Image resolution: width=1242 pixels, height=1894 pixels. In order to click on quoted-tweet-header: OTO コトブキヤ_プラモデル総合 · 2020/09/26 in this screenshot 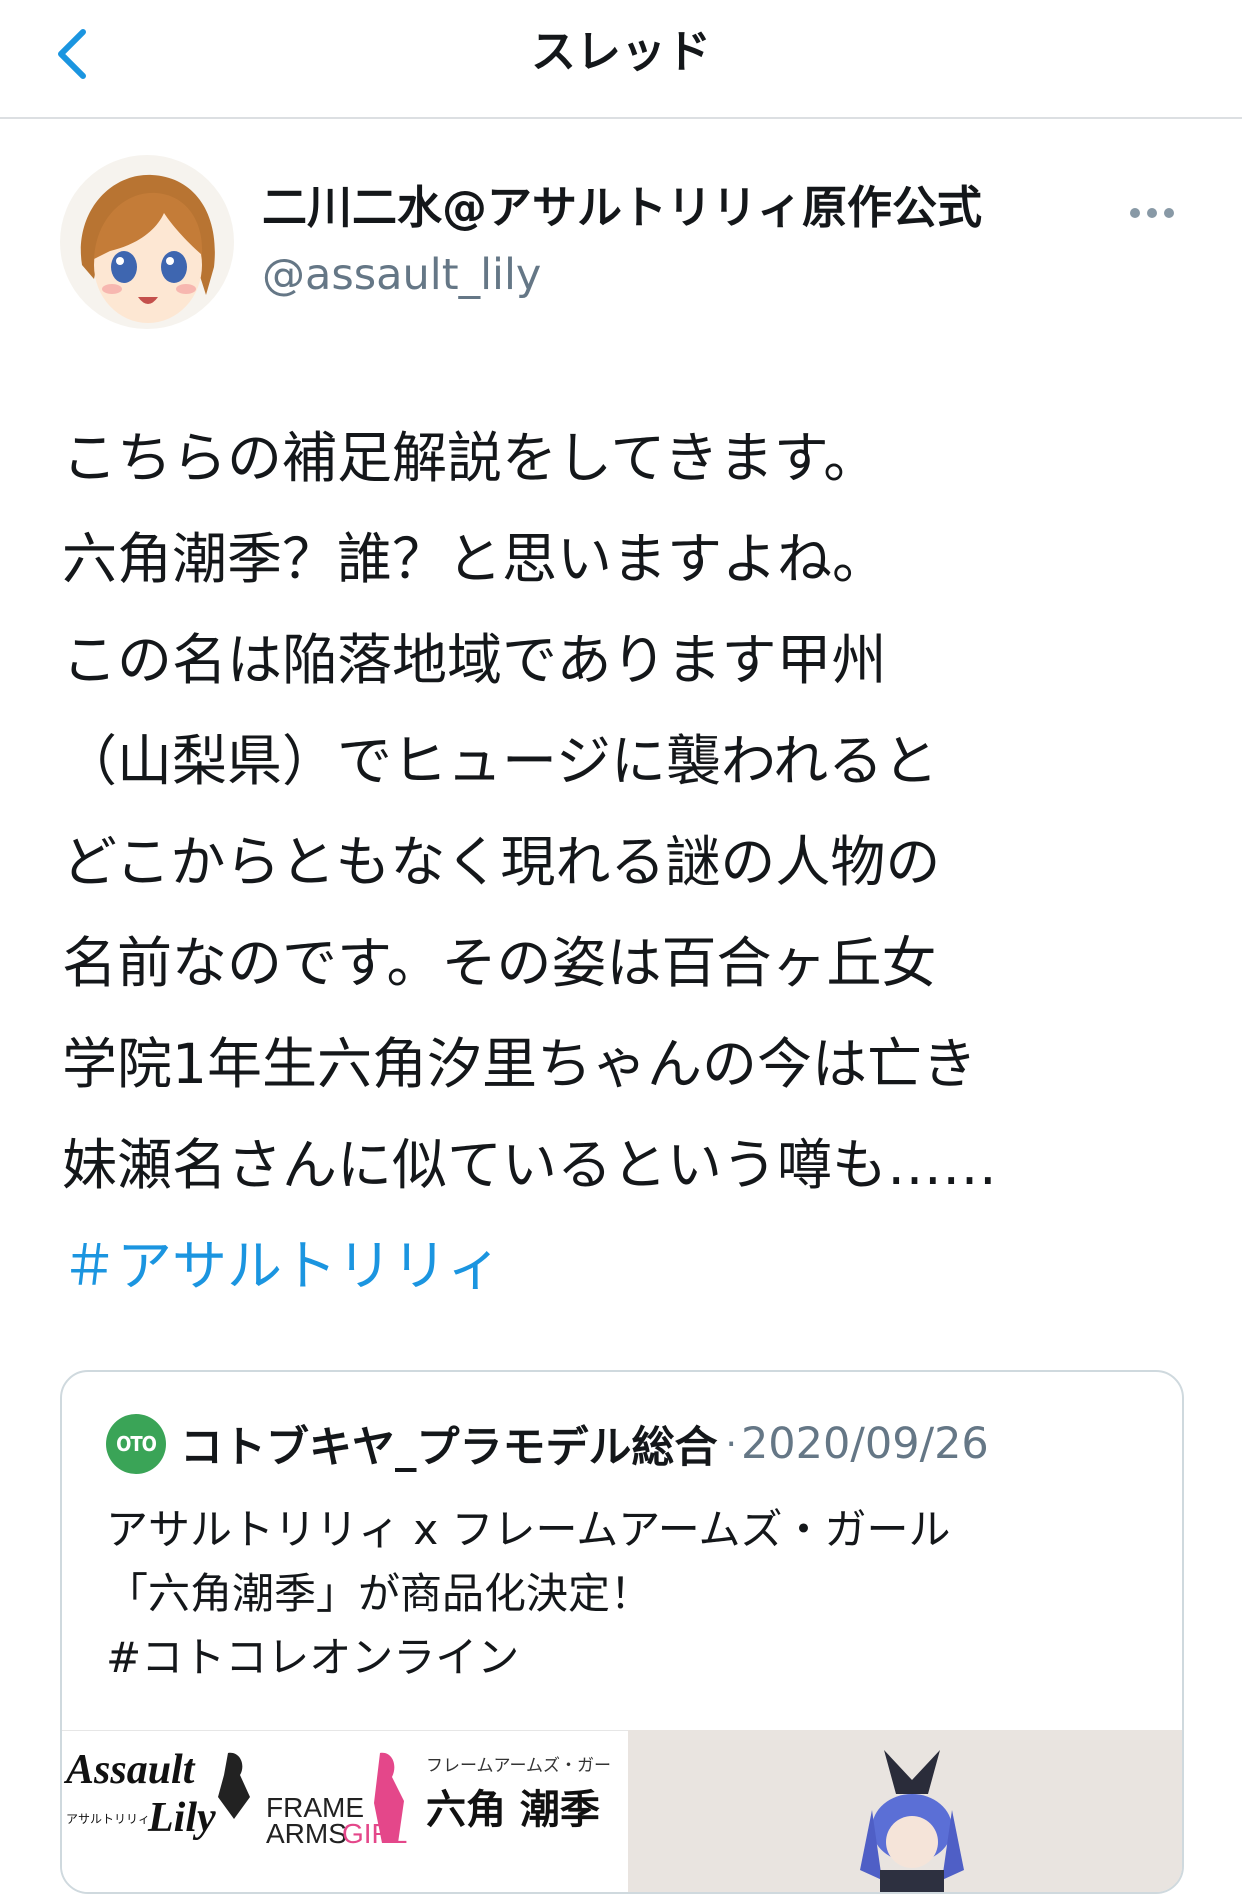, I will do `click(547, 1444)`.